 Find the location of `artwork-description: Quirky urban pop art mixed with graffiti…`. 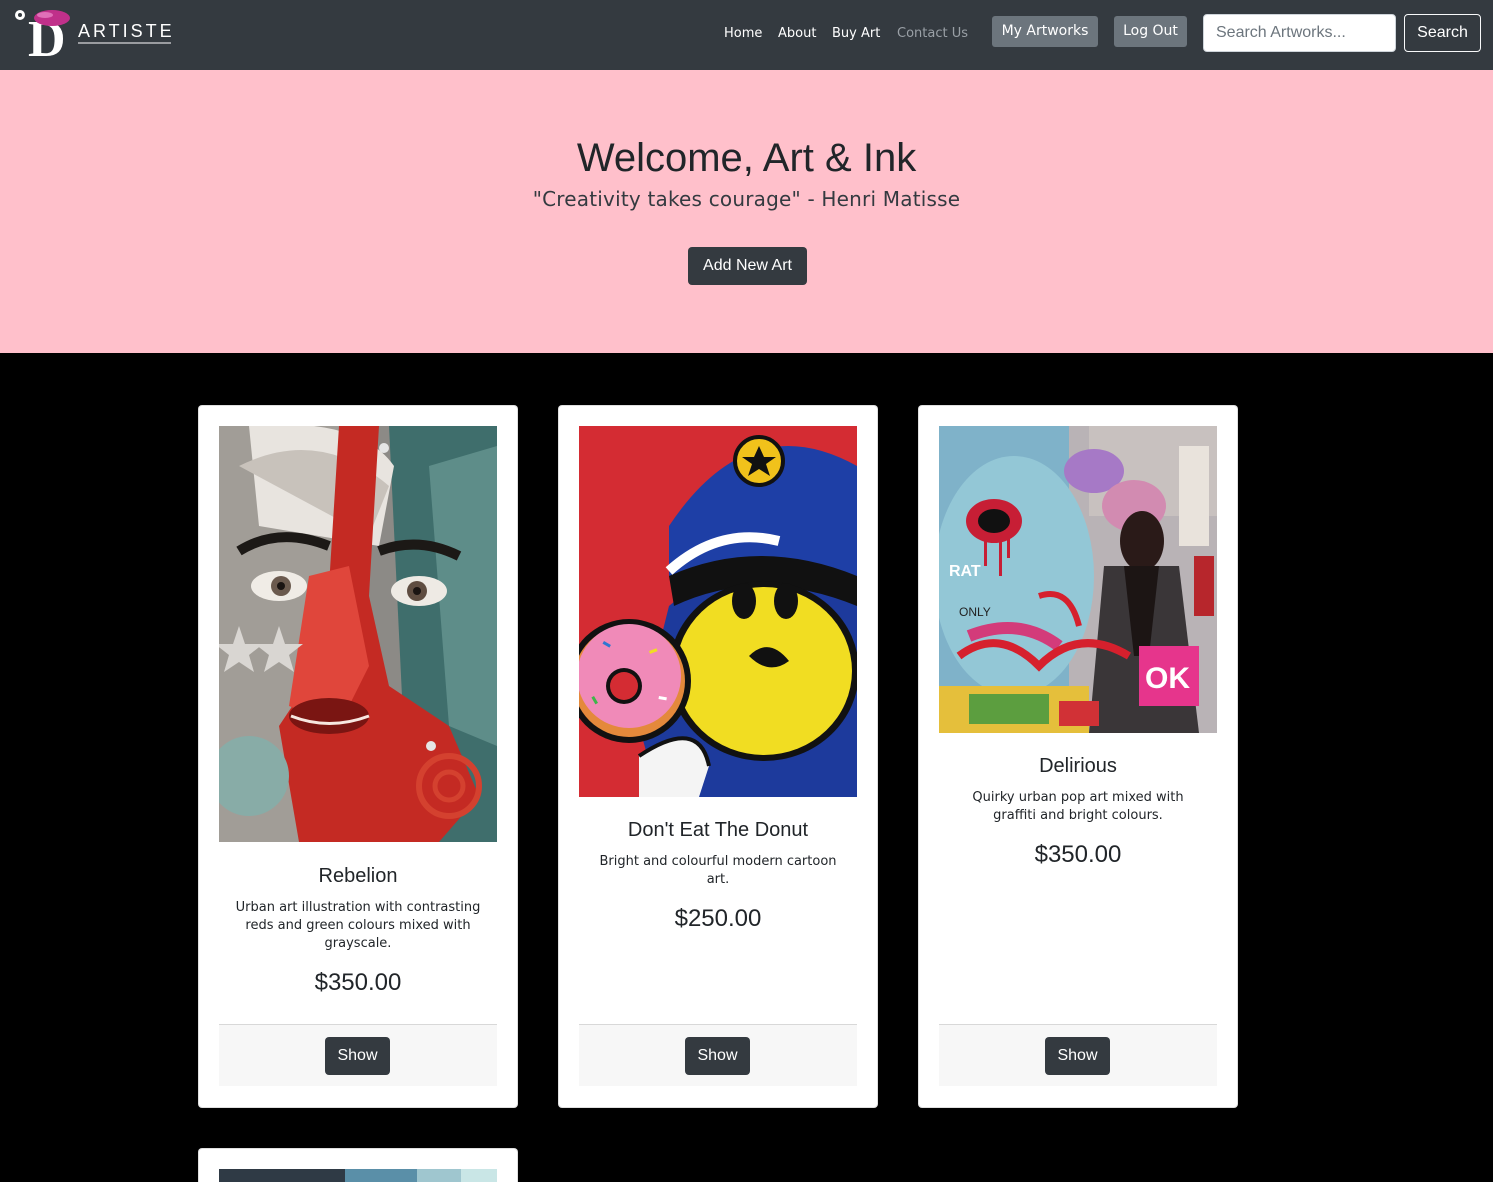

artwork-description: Quirky urban pop art mixed with graffiti… is located at coordinates (1078, 806).